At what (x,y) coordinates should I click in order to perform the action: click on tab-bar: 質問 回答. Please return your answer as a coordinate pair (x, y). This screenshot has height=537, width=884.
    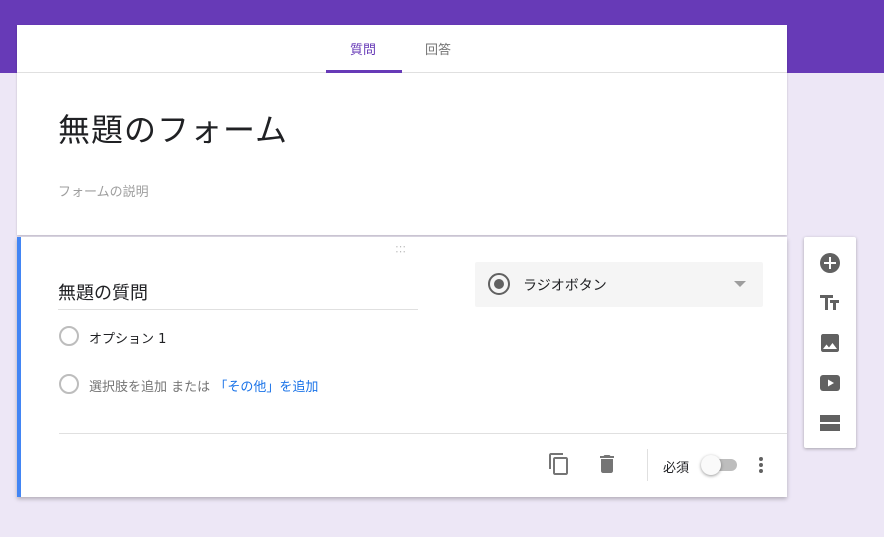
    Looking at the image, I should click on (402, 49).